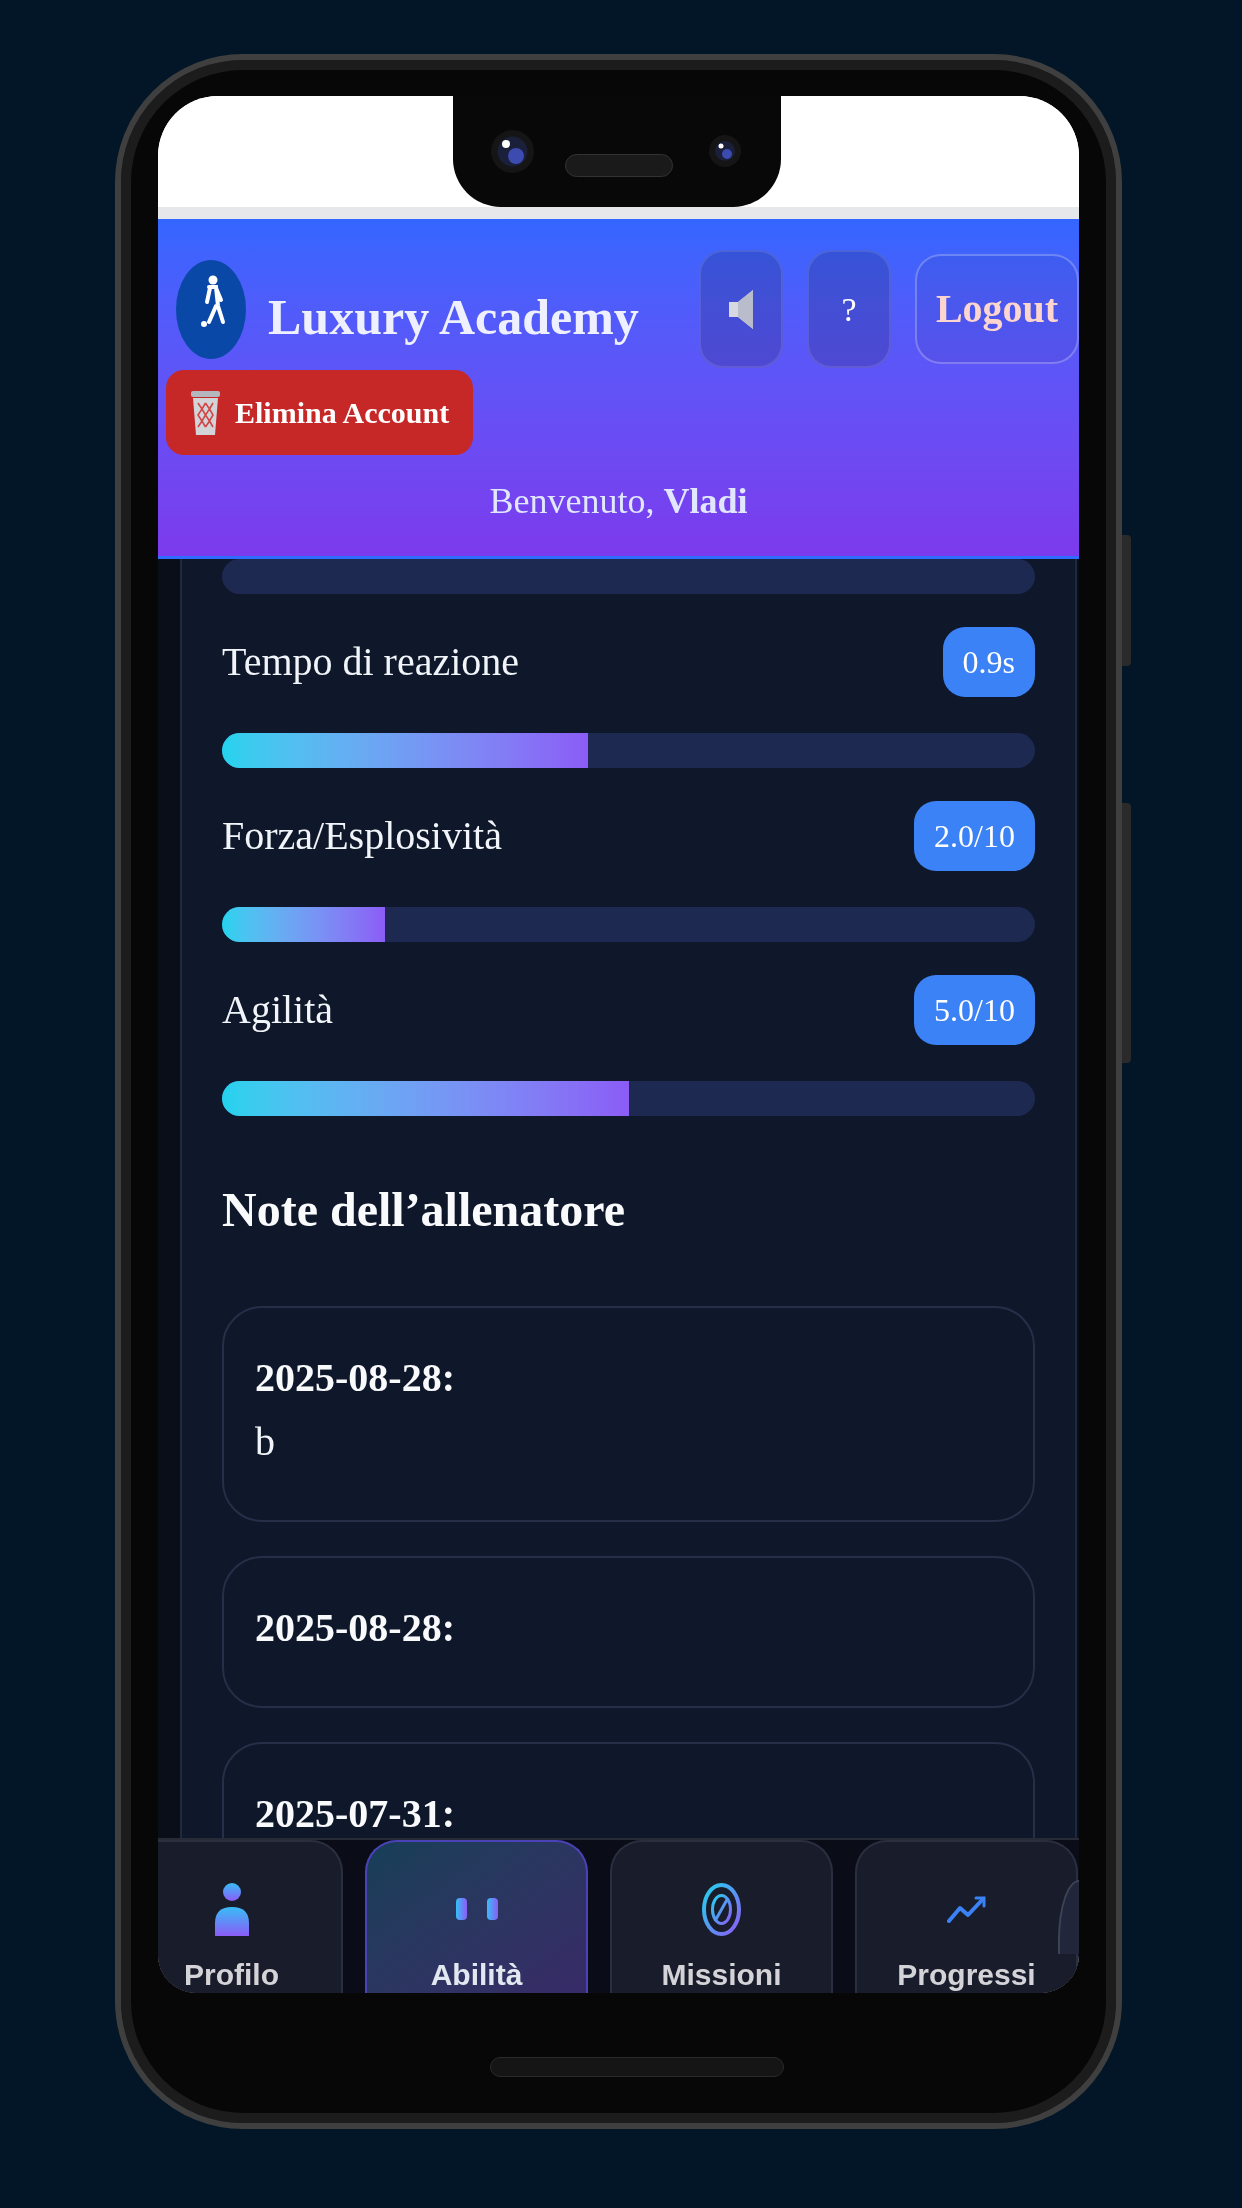 This screenshot has width=1242, height=2208. Describe the element at coordinates (849, 309) in the screenshot. I see `help-button: ?` at that location.